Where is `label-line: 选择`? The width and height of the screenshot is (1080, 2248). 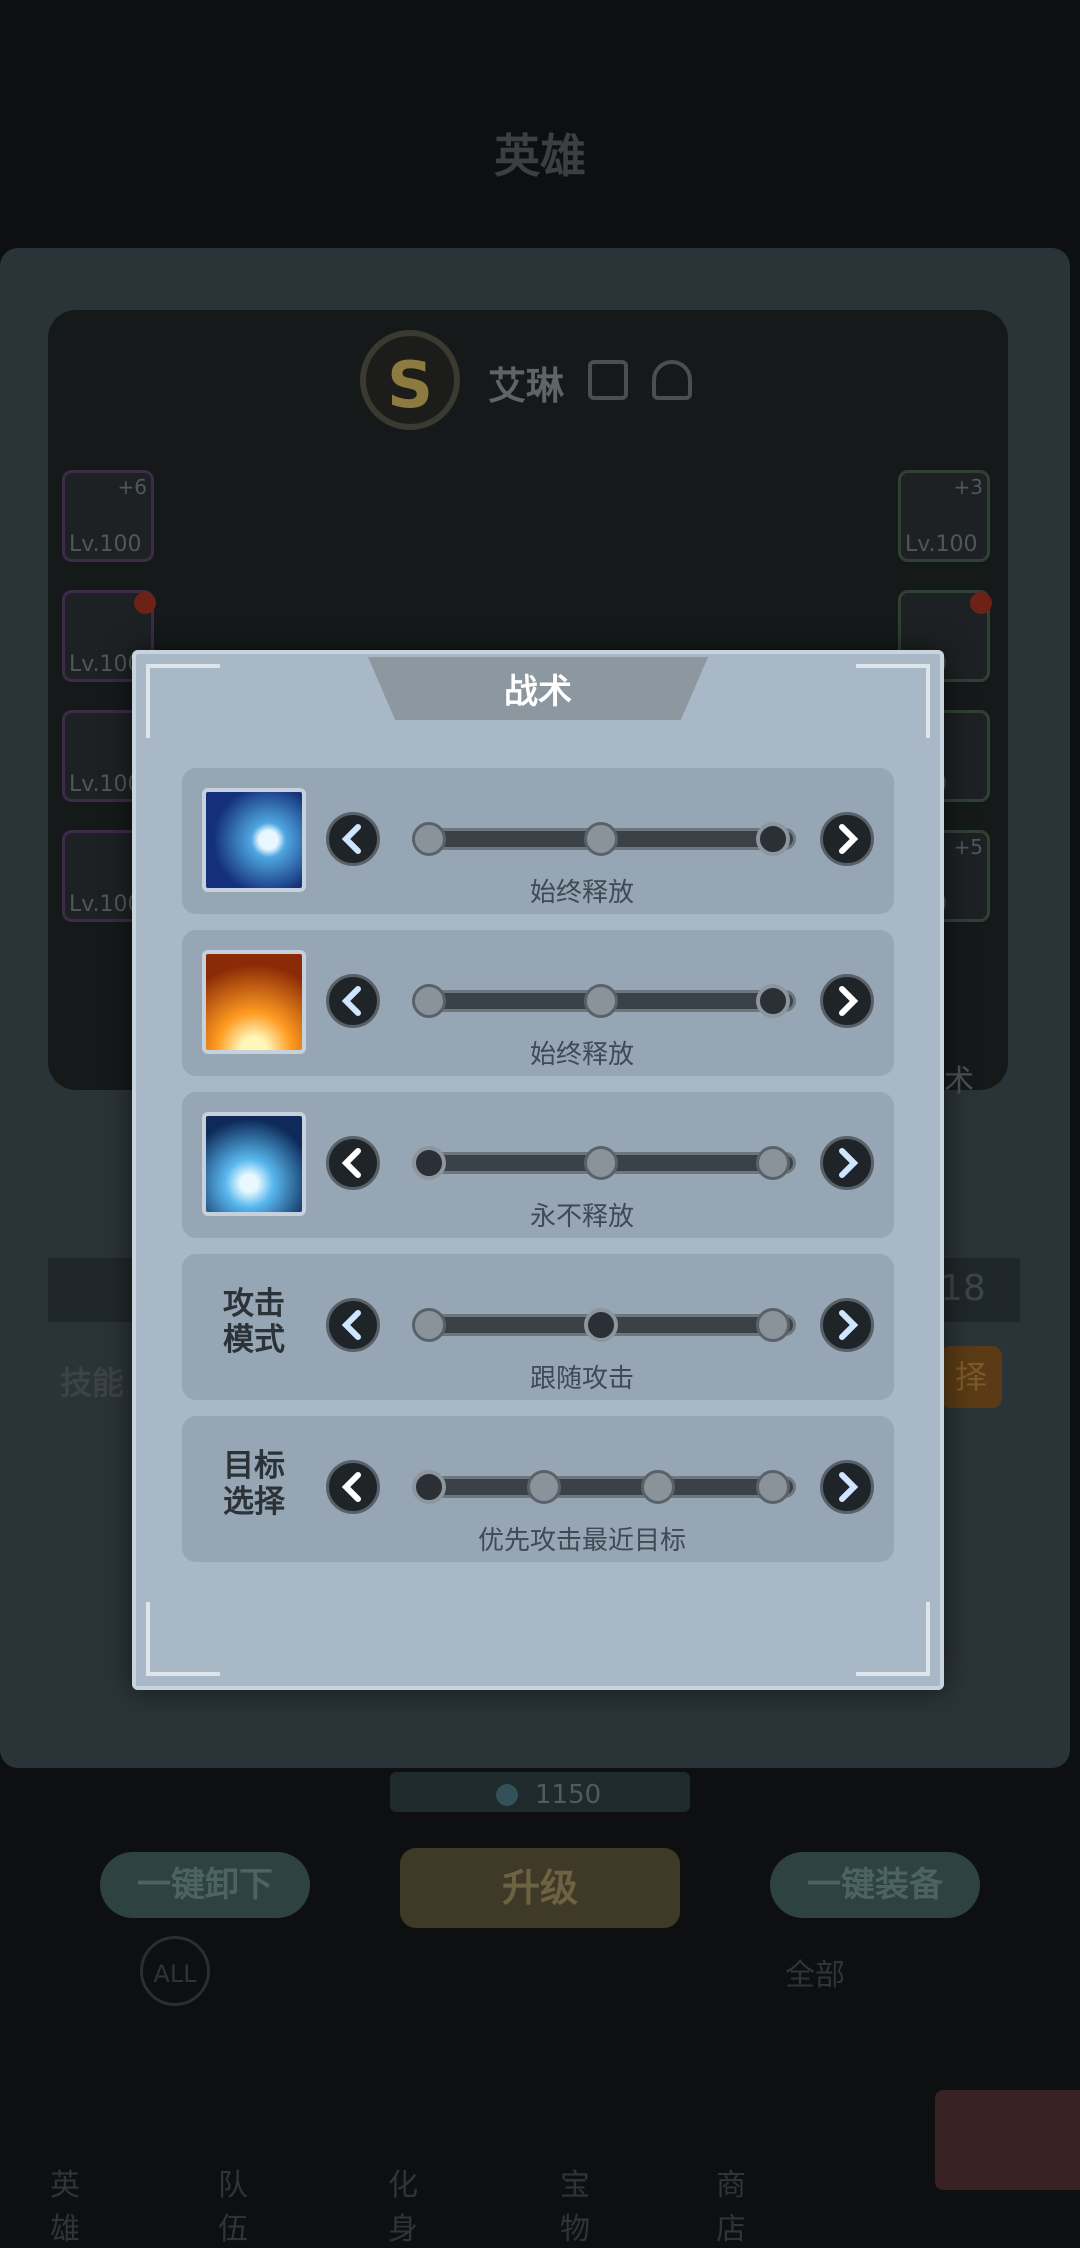 label-line: 选择 is located at coordinates (254, 1502).